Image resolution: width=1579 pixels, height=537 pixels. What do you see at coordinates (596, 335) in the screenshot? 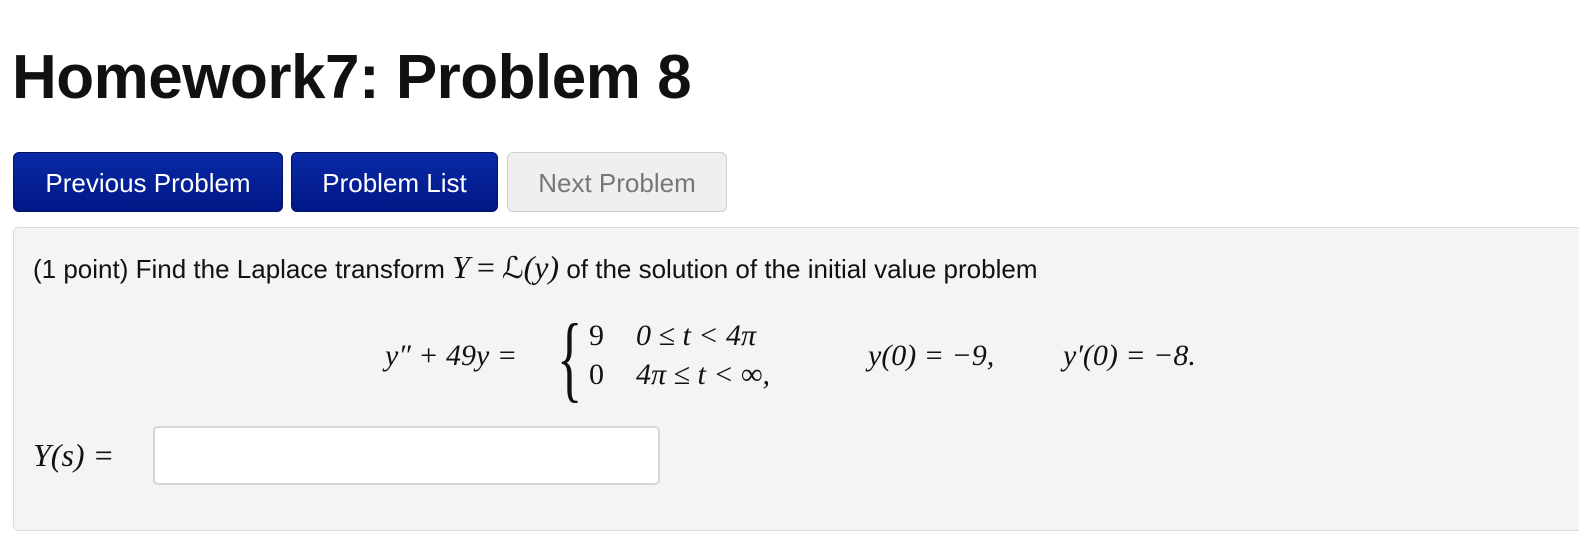
I see `case-value-1: 9` at bounding box center [596, 335].